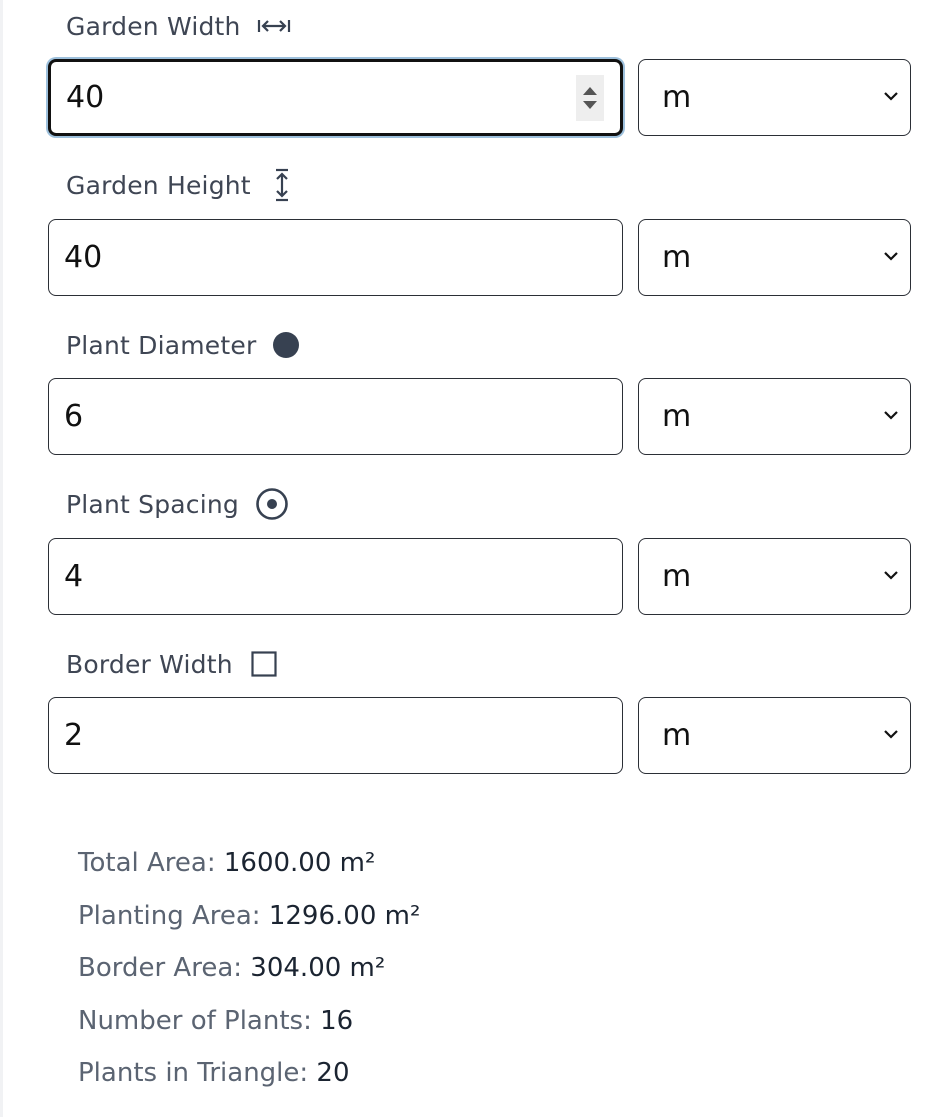 The height and width of the screenshot is (1117, 950). I want to click on result-number-of-plants: Number of Plants: 16, so click(215, 1021).